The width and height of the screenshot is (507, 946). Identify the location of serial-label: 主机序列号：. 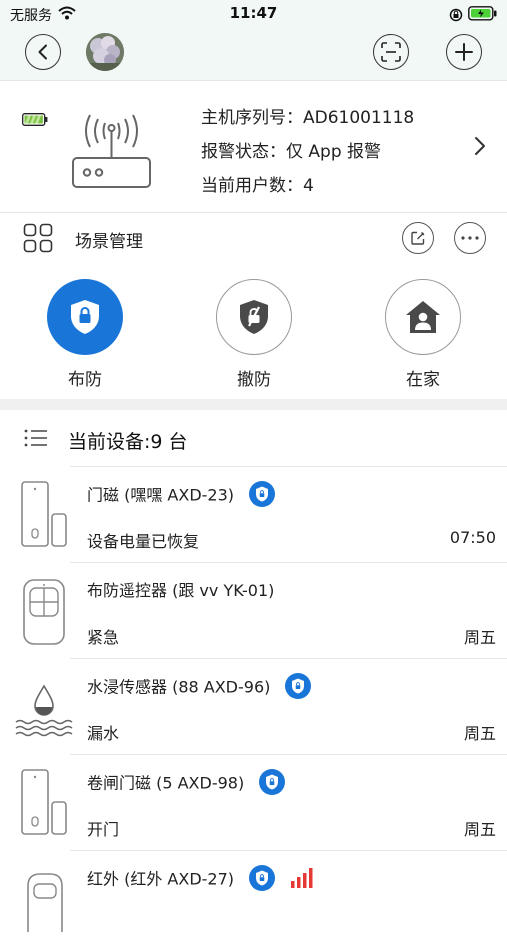
(252, 118).